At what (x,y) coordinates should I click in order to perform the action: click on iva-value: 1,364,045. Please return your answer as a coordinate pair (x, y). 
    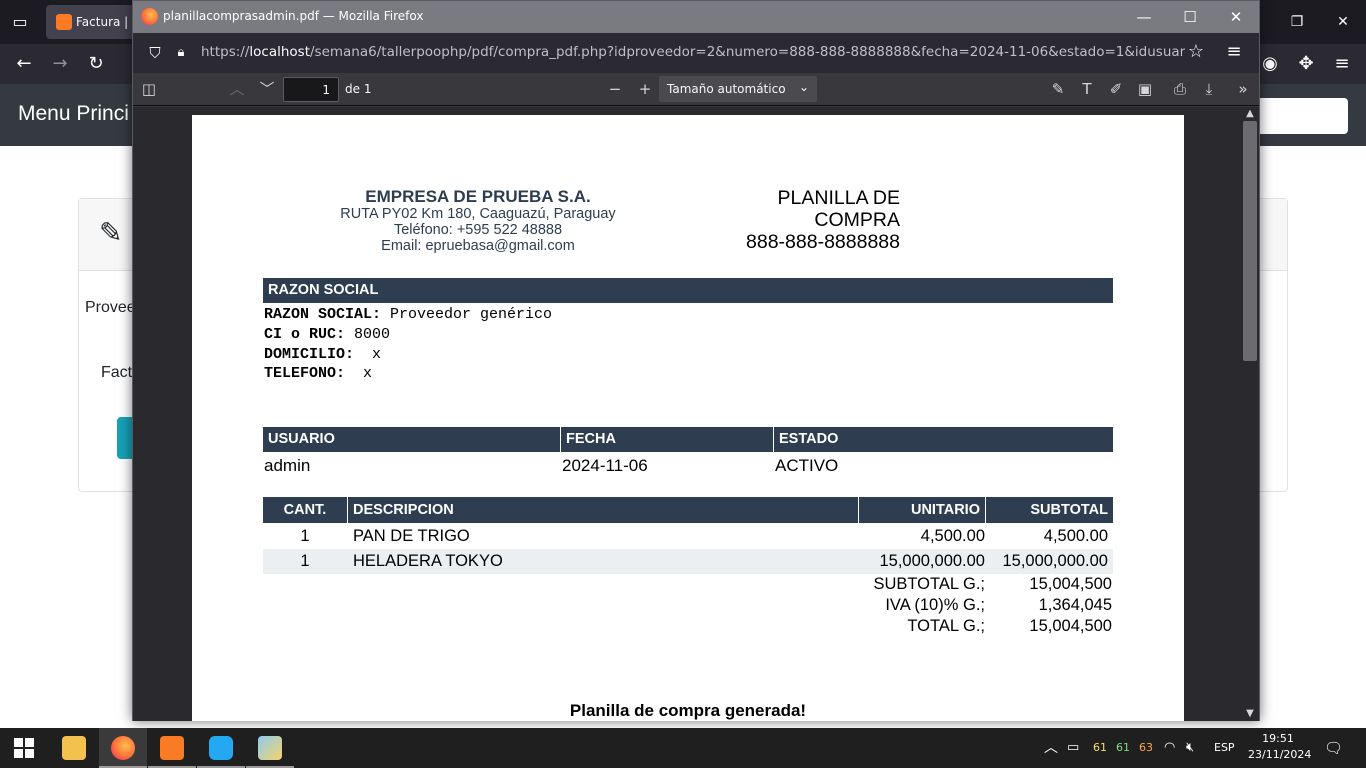
    Looking at the image, I should click on (1075, 605).